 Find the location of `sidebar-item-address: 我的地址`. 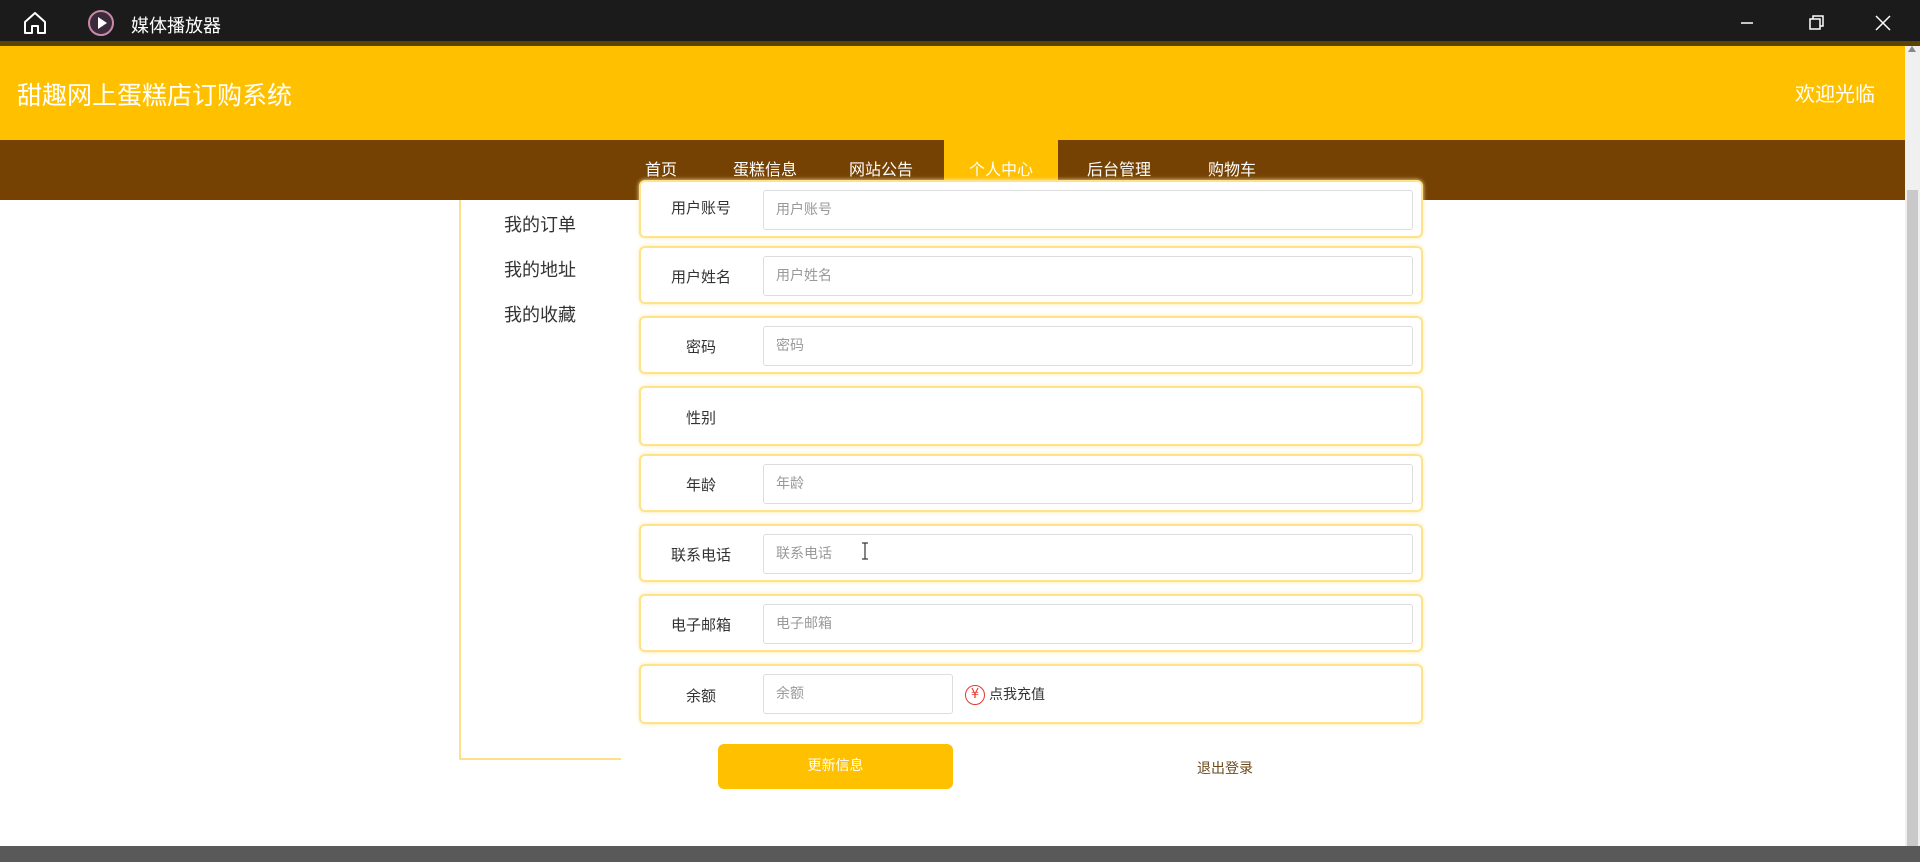

sidebar-item-address: 我的地址 is located at coordinates (540, 269).